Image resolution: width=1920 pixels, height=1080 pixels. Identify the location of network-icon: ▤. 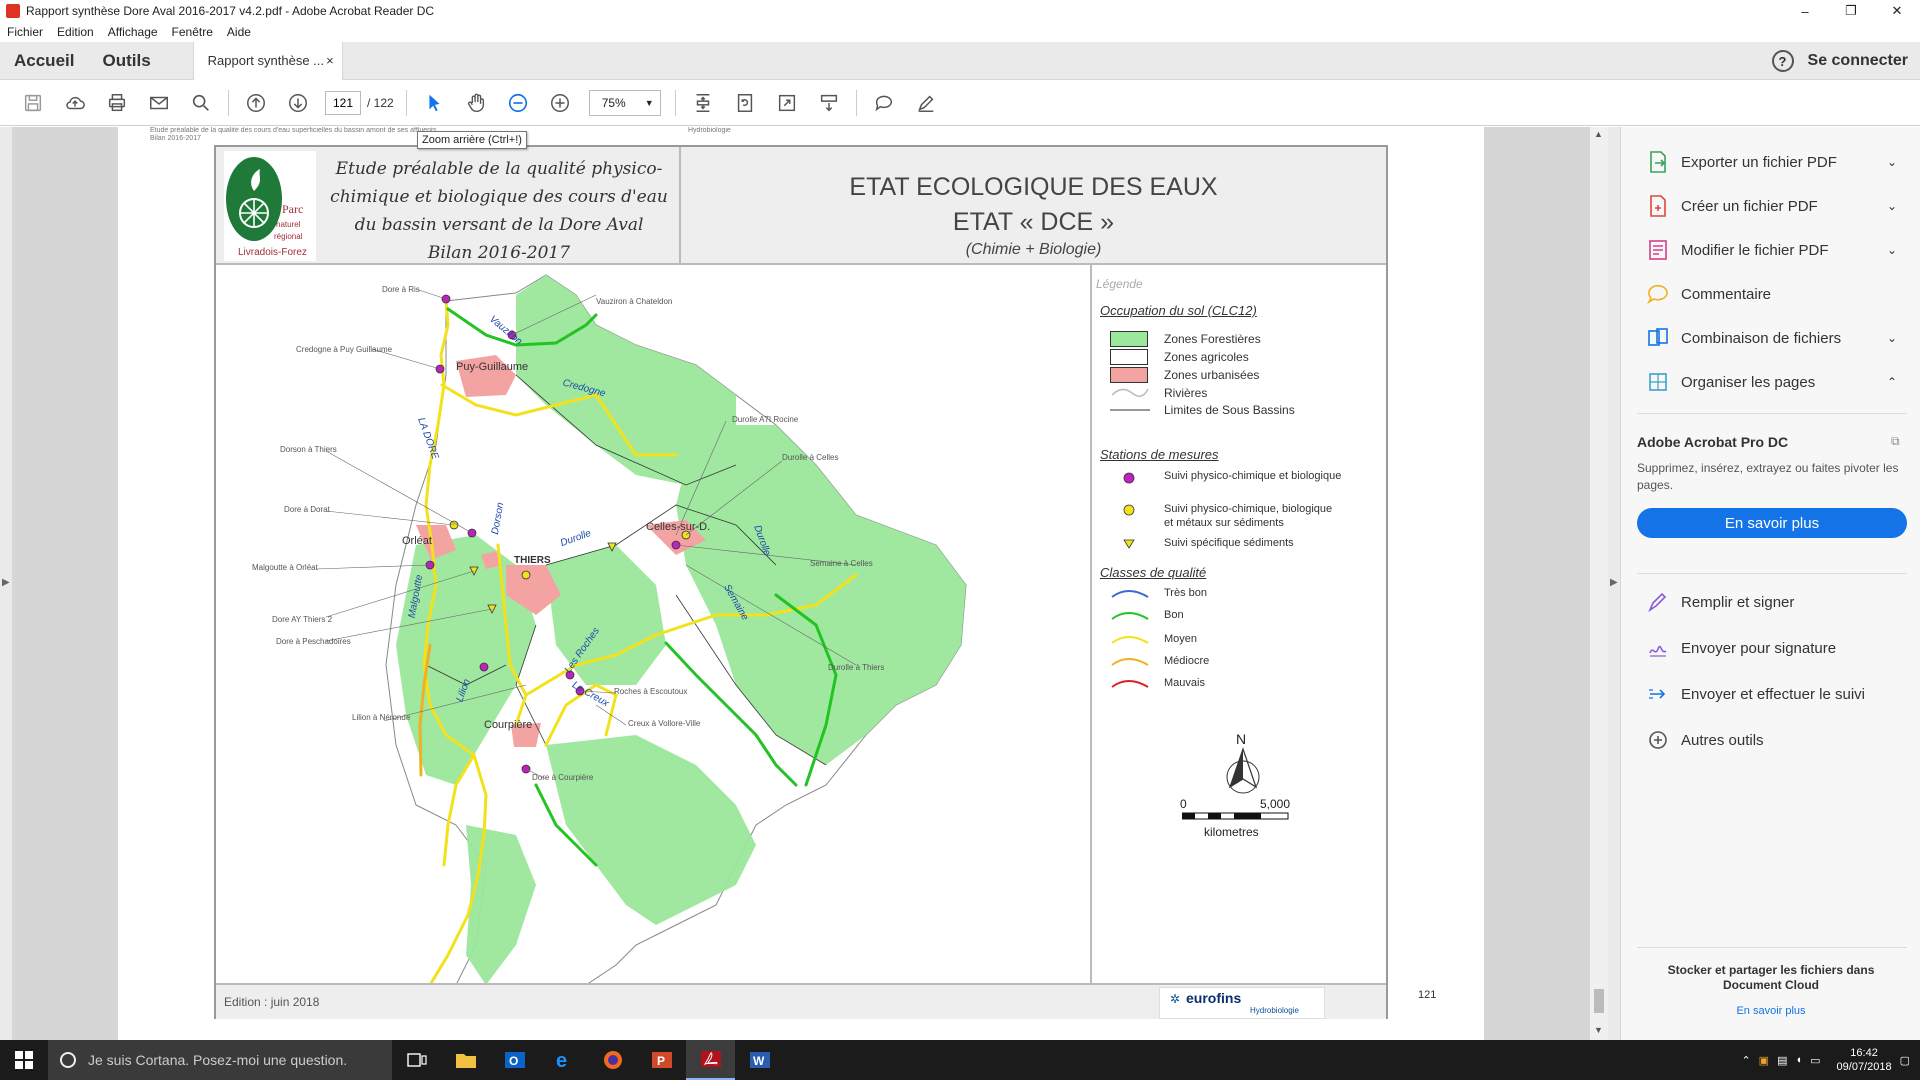
(1782, 1060).